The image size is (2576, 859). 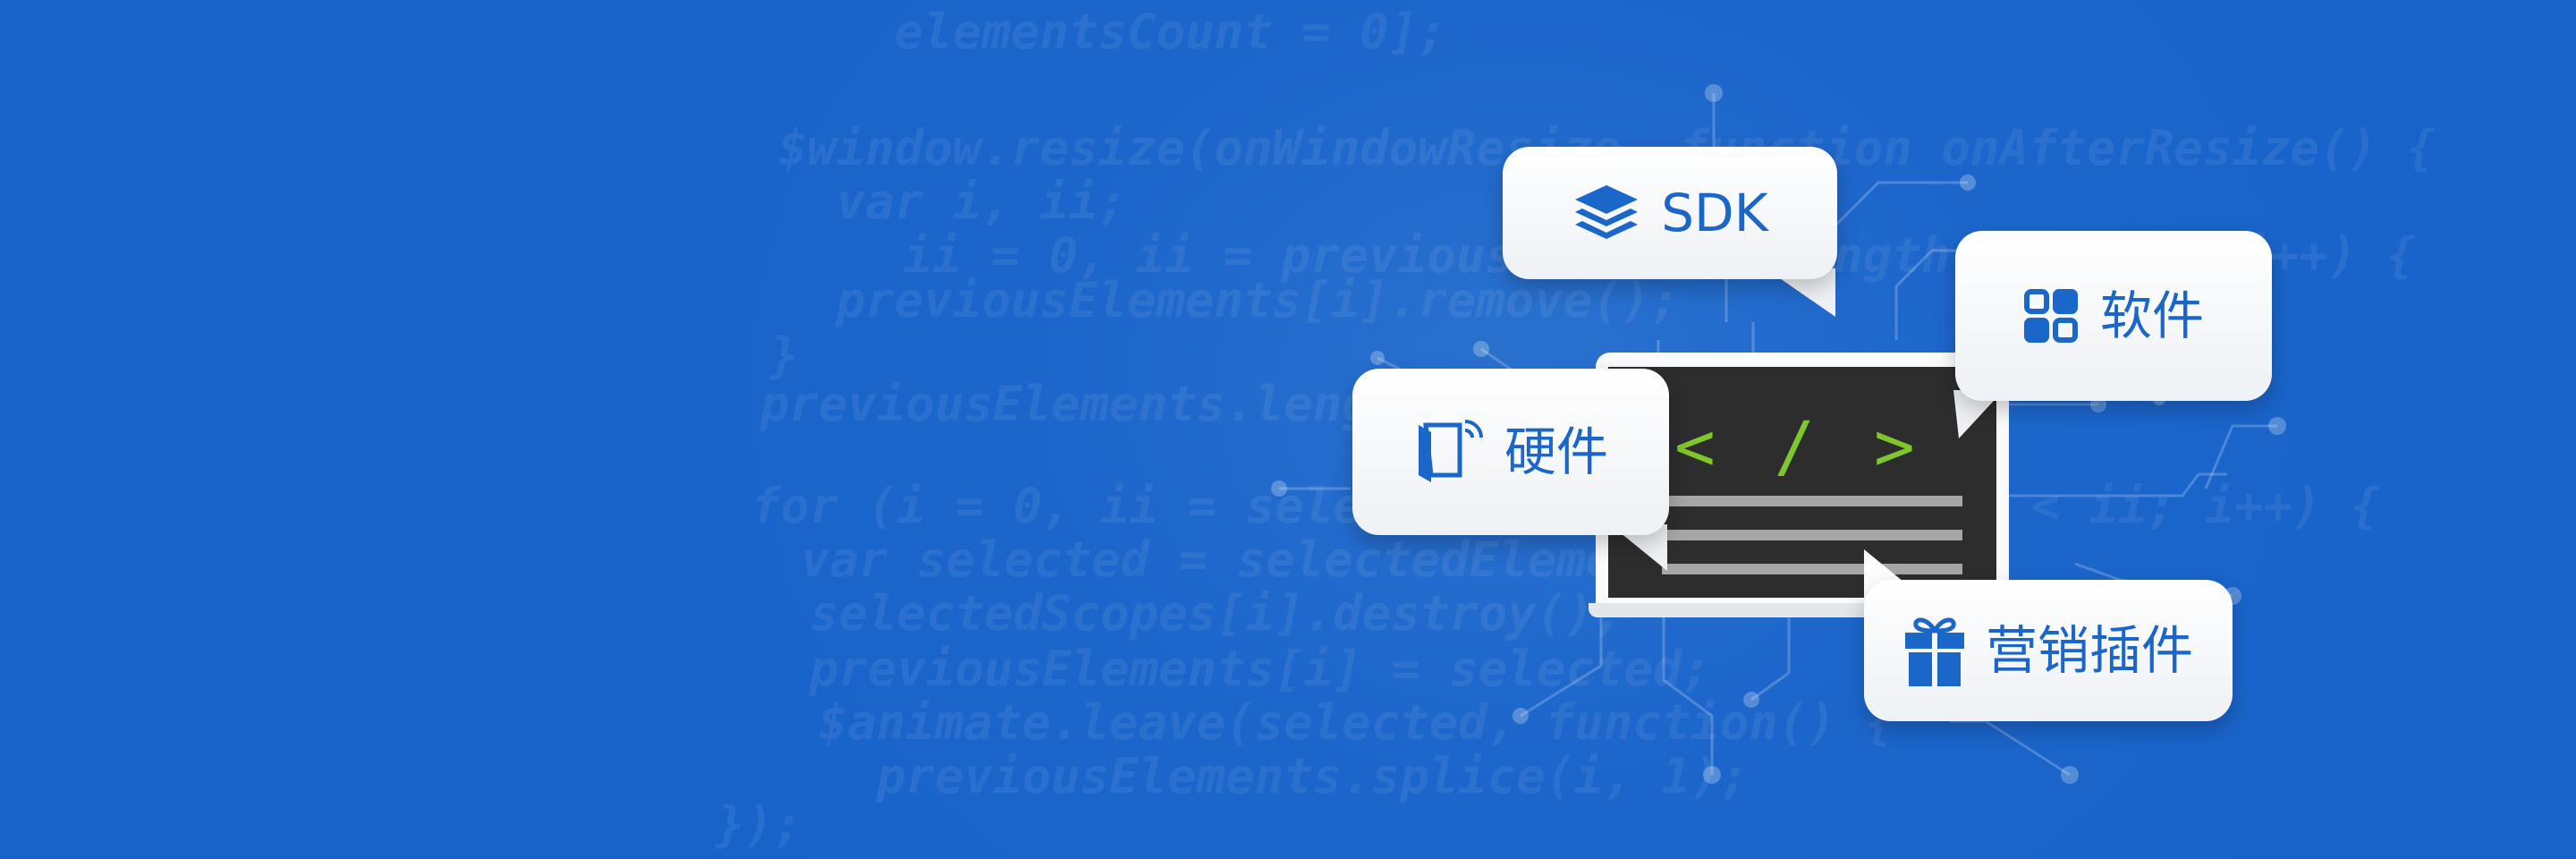 I want to click on hardware-bubble: 硬件, so click(x=1510, y=452).